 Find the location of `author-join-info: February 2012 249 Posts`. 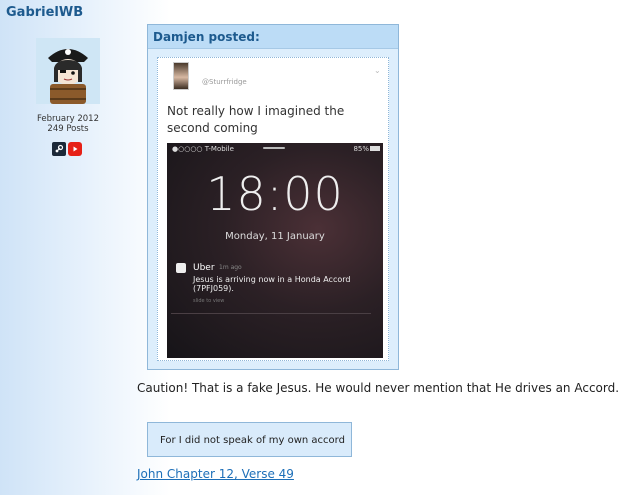

author-join-info: February 2012 249 Posts is located at coordinates (68, 124).